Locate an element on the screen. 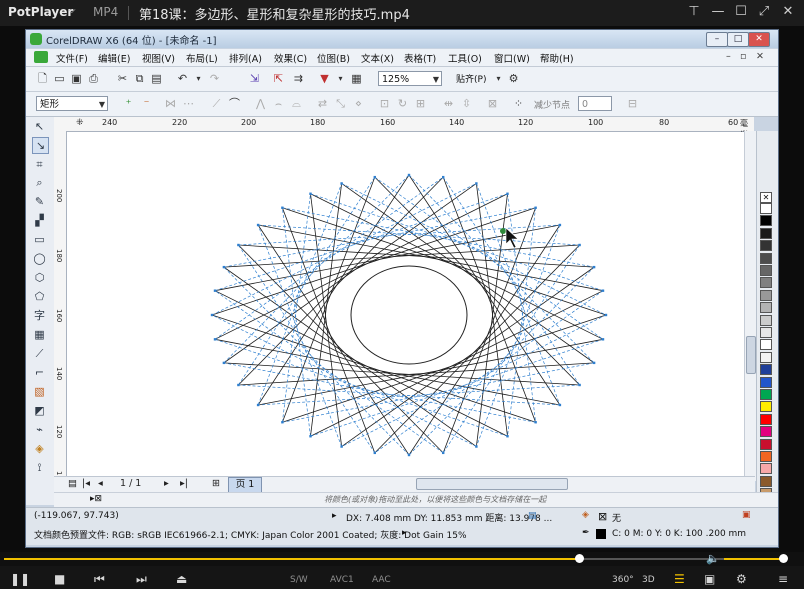  cusp-node-icon: ⋀ is located at coordinates (260, 103).